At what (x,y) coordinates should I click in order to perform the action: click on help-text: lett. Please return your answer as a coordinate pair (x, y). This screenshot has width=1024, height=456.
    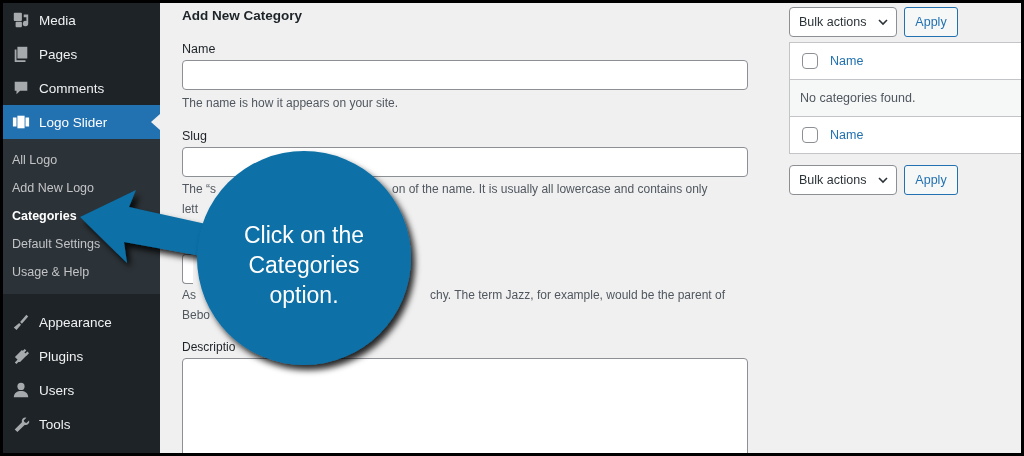
    Looking at the image, I should click on (190, 209).